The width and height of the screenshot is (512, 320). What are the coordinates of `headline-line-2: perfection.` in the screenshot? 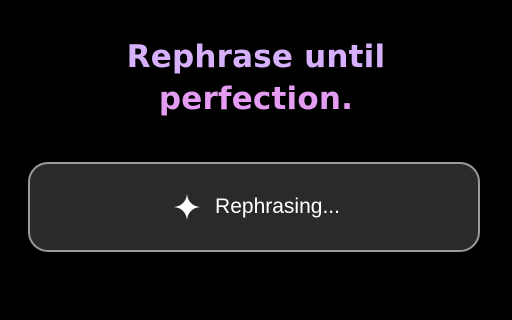 It's located at (256, 99).